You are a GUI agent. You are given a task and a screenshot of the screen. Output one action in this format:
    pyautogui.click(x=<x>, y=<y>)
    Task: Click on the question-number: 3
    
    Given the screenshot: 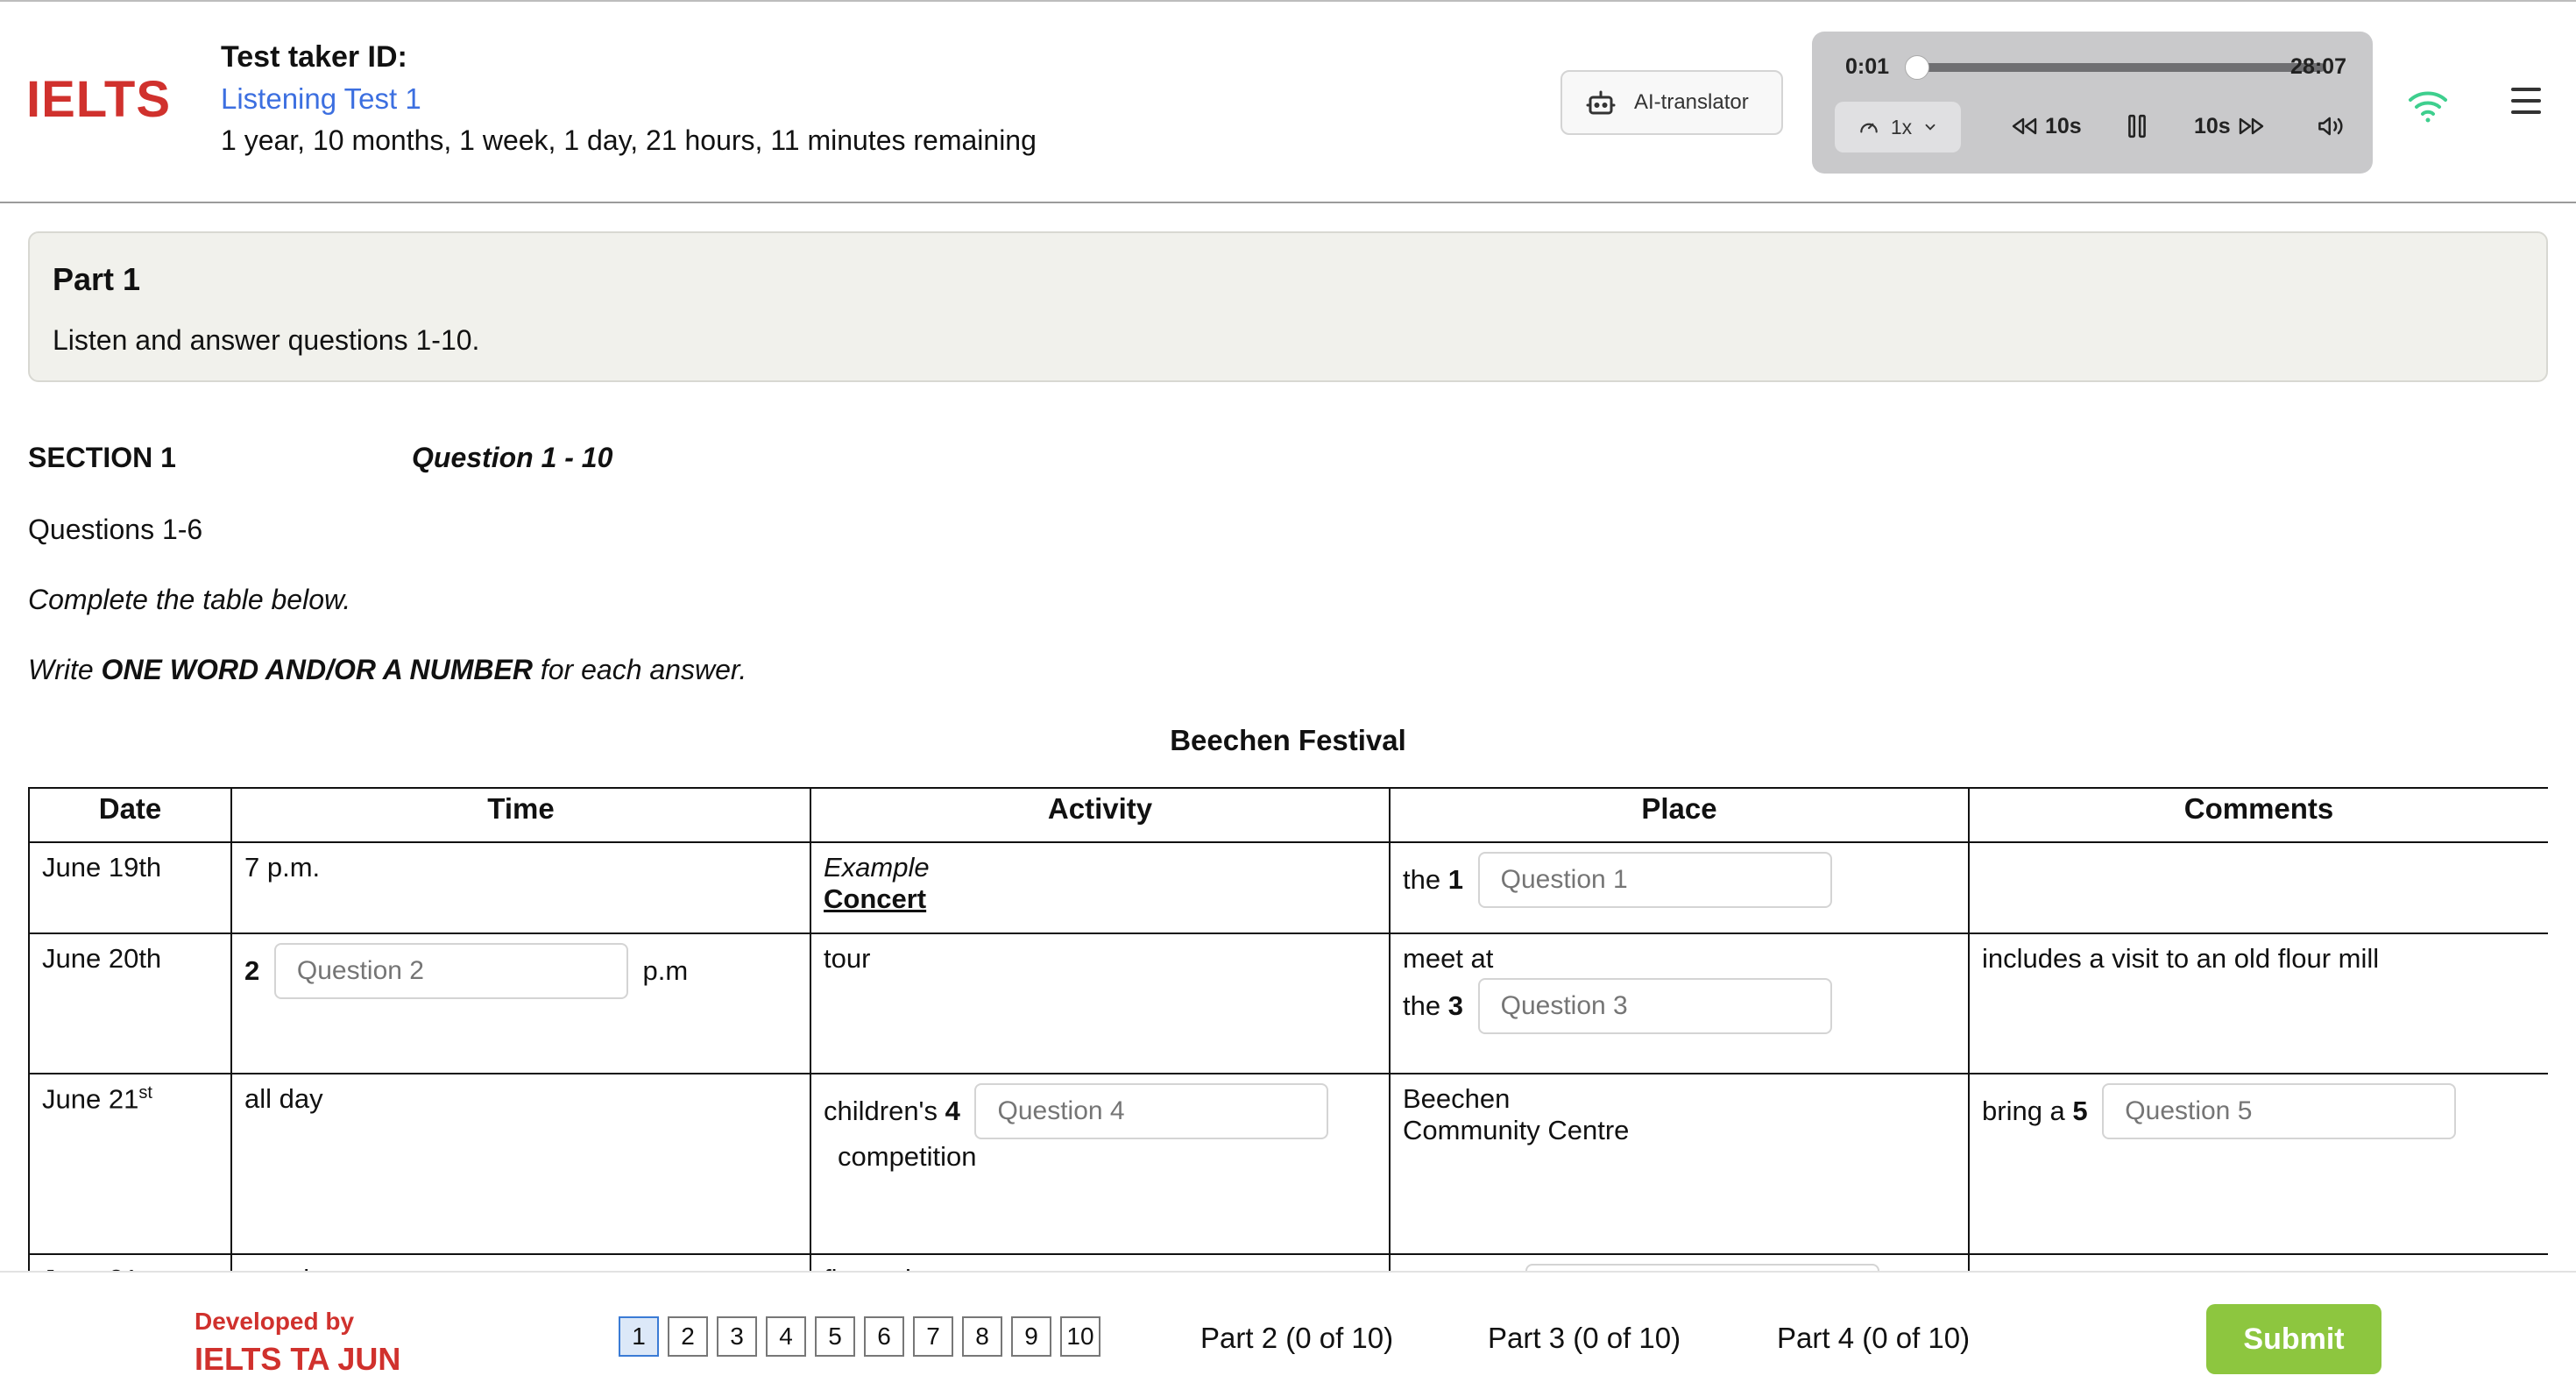 What is the action you would take?
    pyautogui.click(x=1455, y=1006)
    